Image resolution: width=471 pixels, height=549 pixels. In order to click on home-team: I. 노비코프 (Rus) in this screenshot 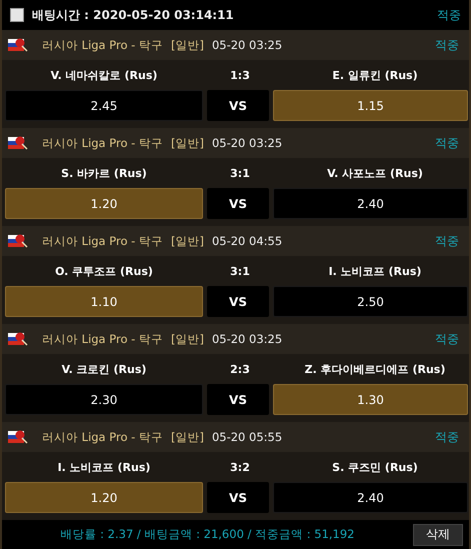, I will do `click(104, 467)`.